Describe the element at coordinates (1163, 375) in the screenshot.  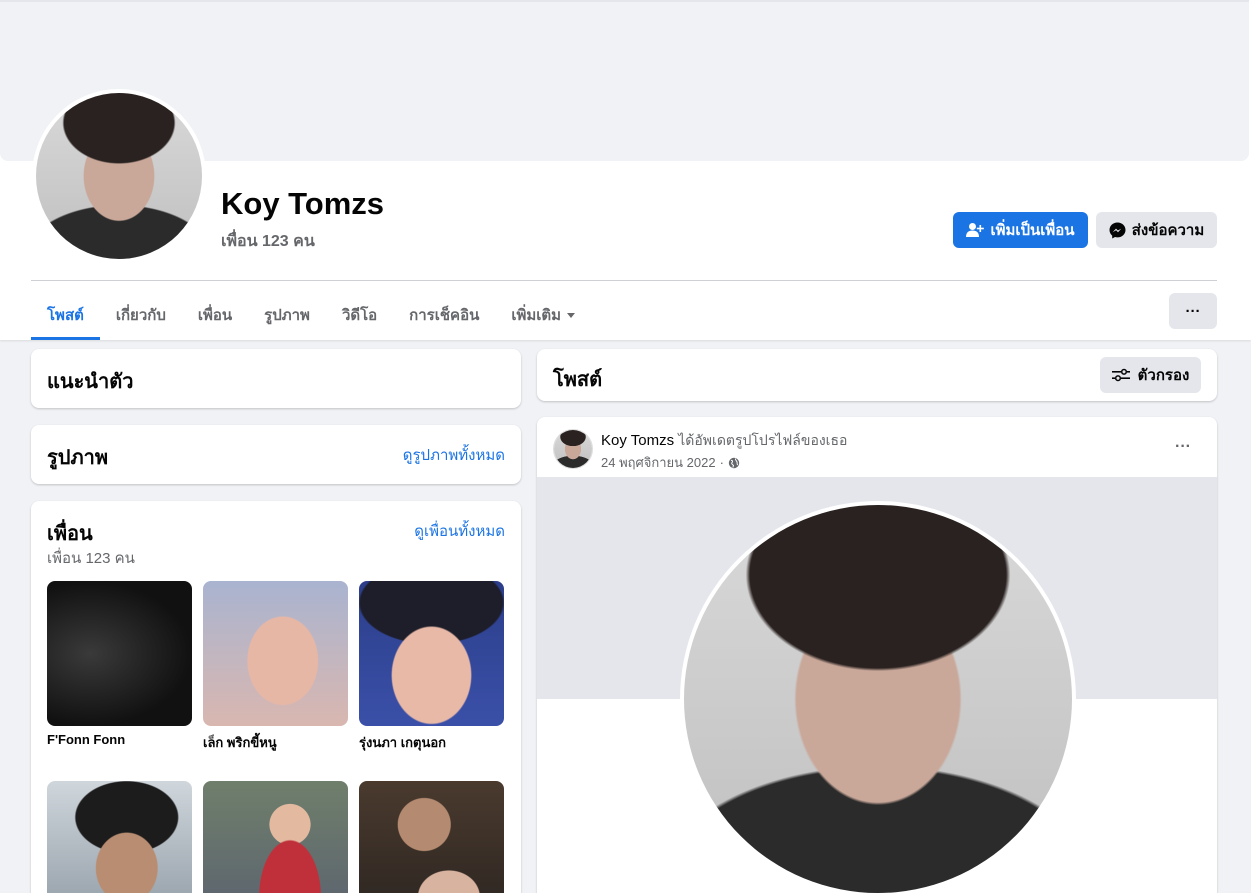
I see `filter-label: ตัวกรอง` at that location.